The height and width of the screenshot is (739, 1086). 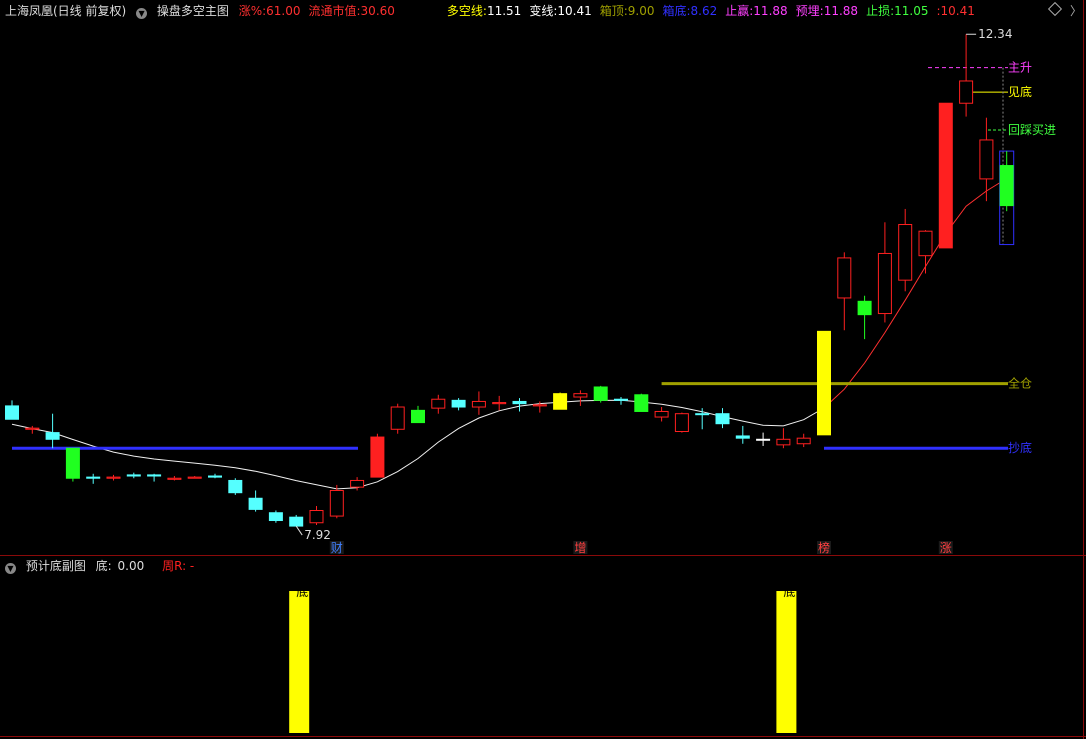 I want to click on level-label: 回踩买进, so click(x=1032, y=130).